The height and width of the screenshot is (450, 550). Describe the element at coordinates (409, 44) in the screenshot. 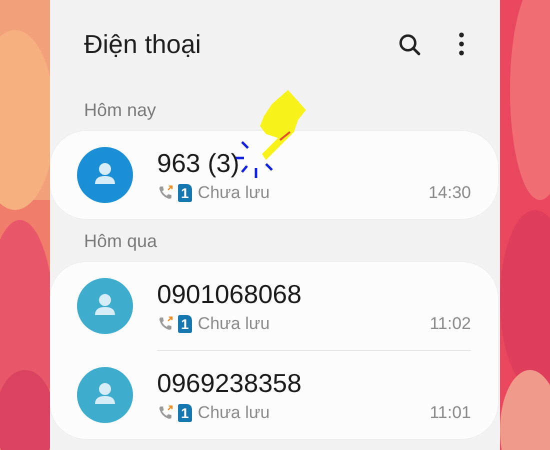

I see `search-icon` at that location.